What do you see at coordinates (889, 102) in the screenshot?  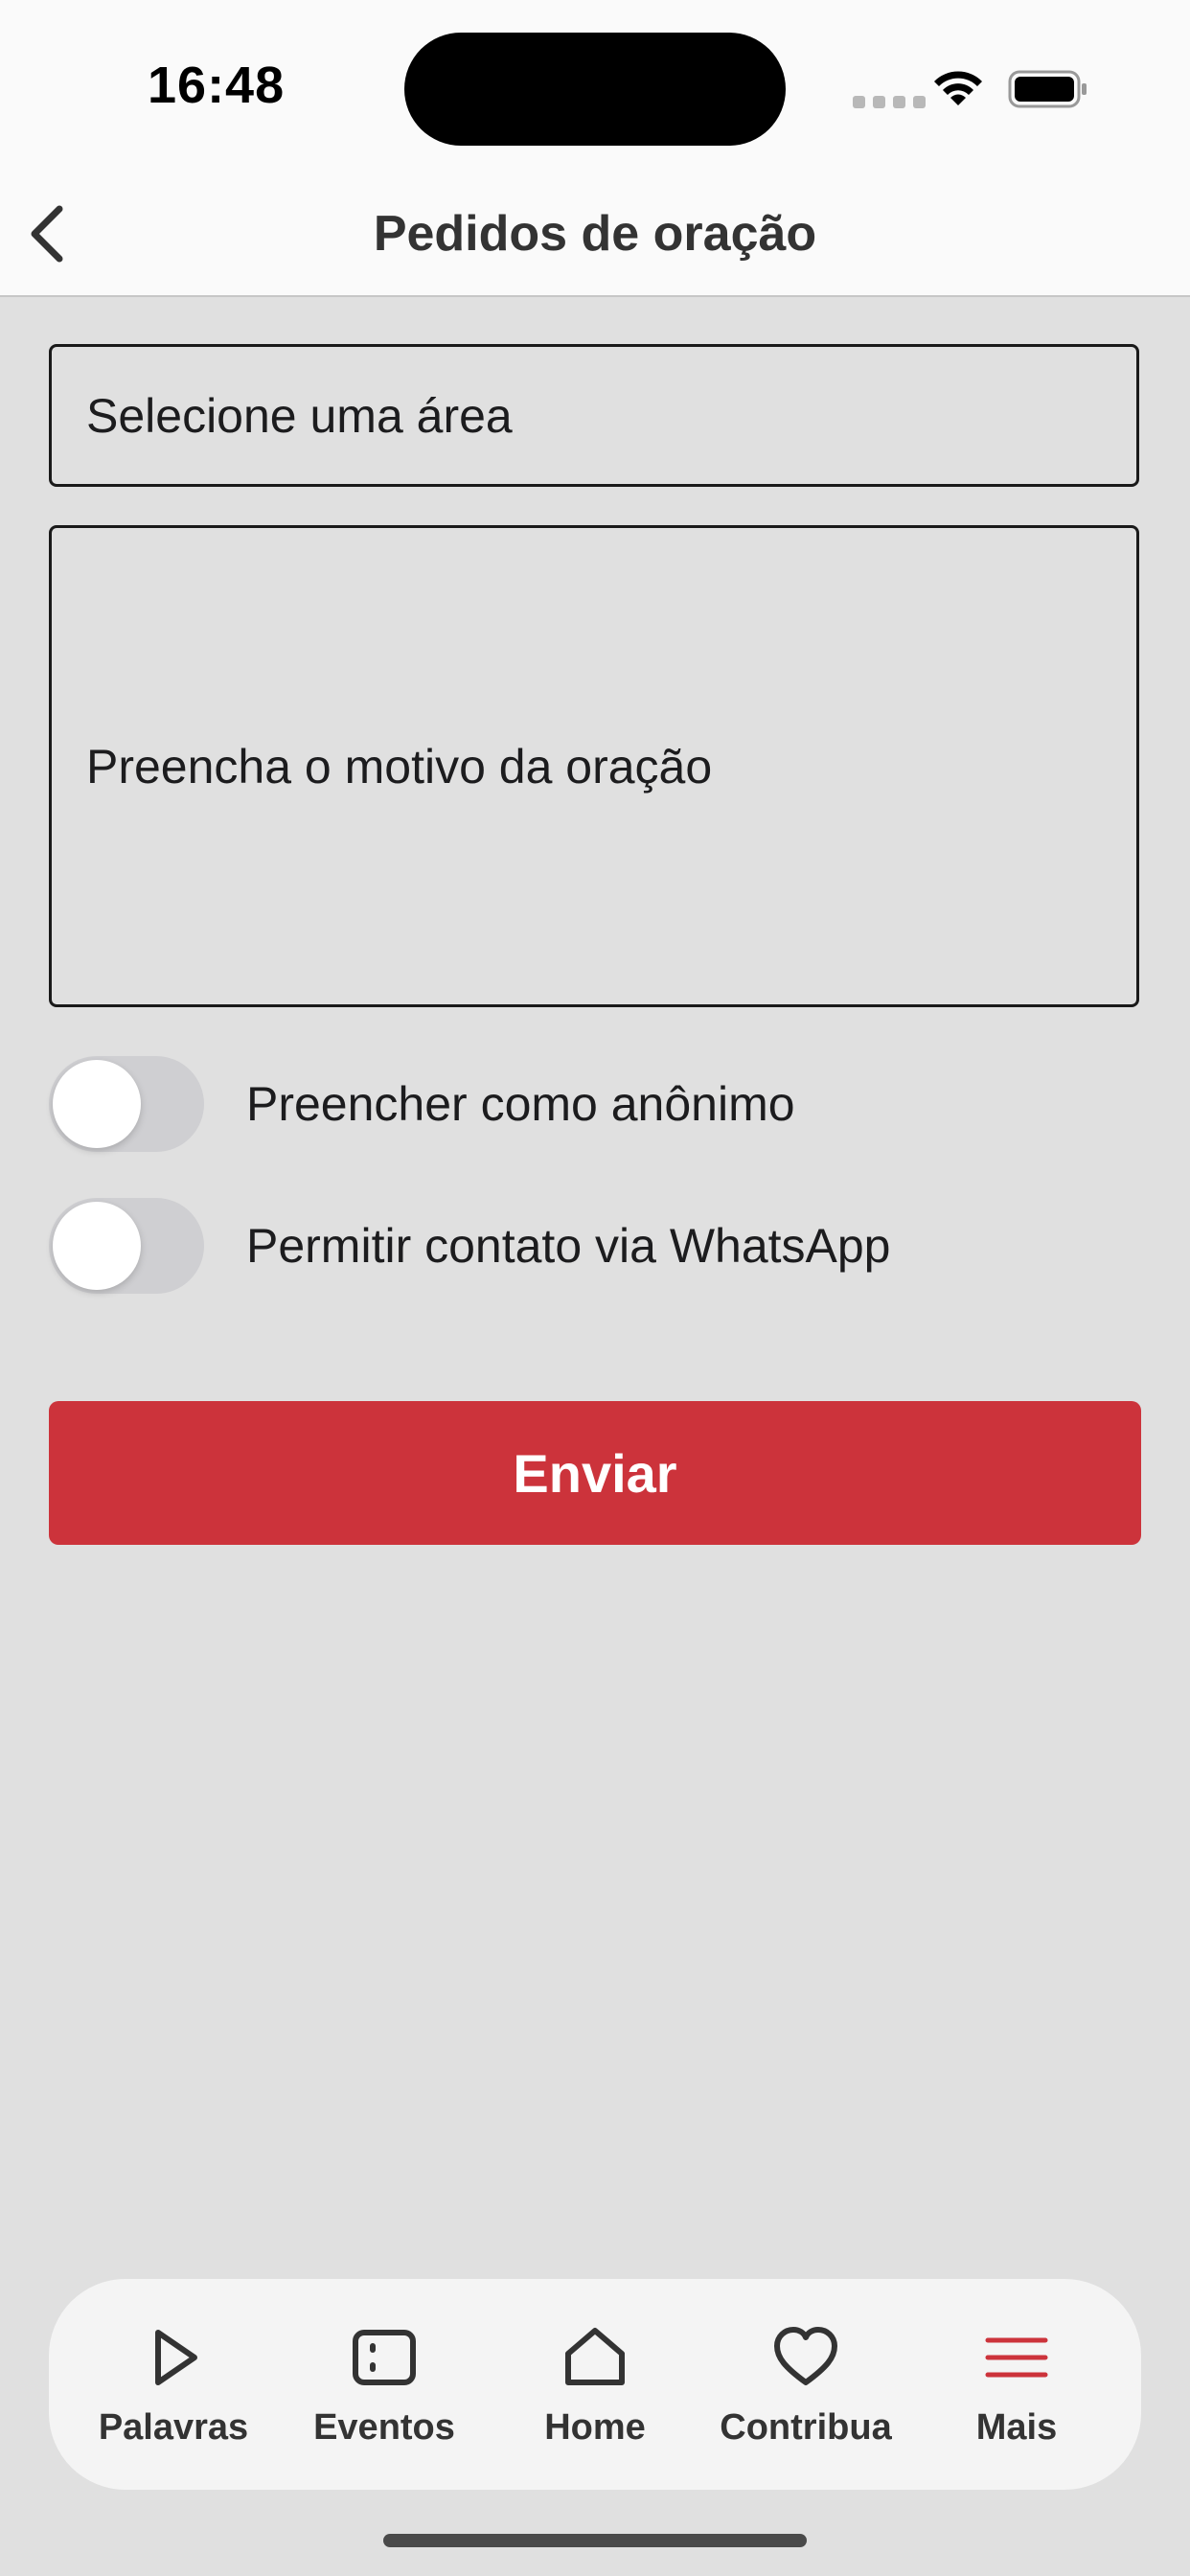 I see `cellular-signal-icon` at bounding box center [889, 102].